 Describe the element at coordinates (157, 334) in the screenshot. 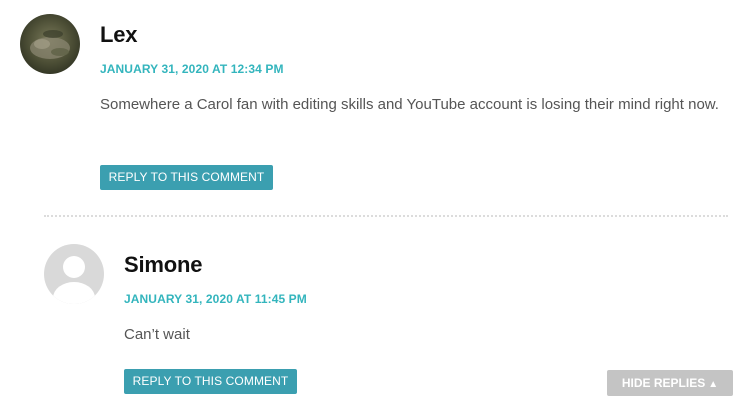

I see `comment-text: Can’t wait` at that location.